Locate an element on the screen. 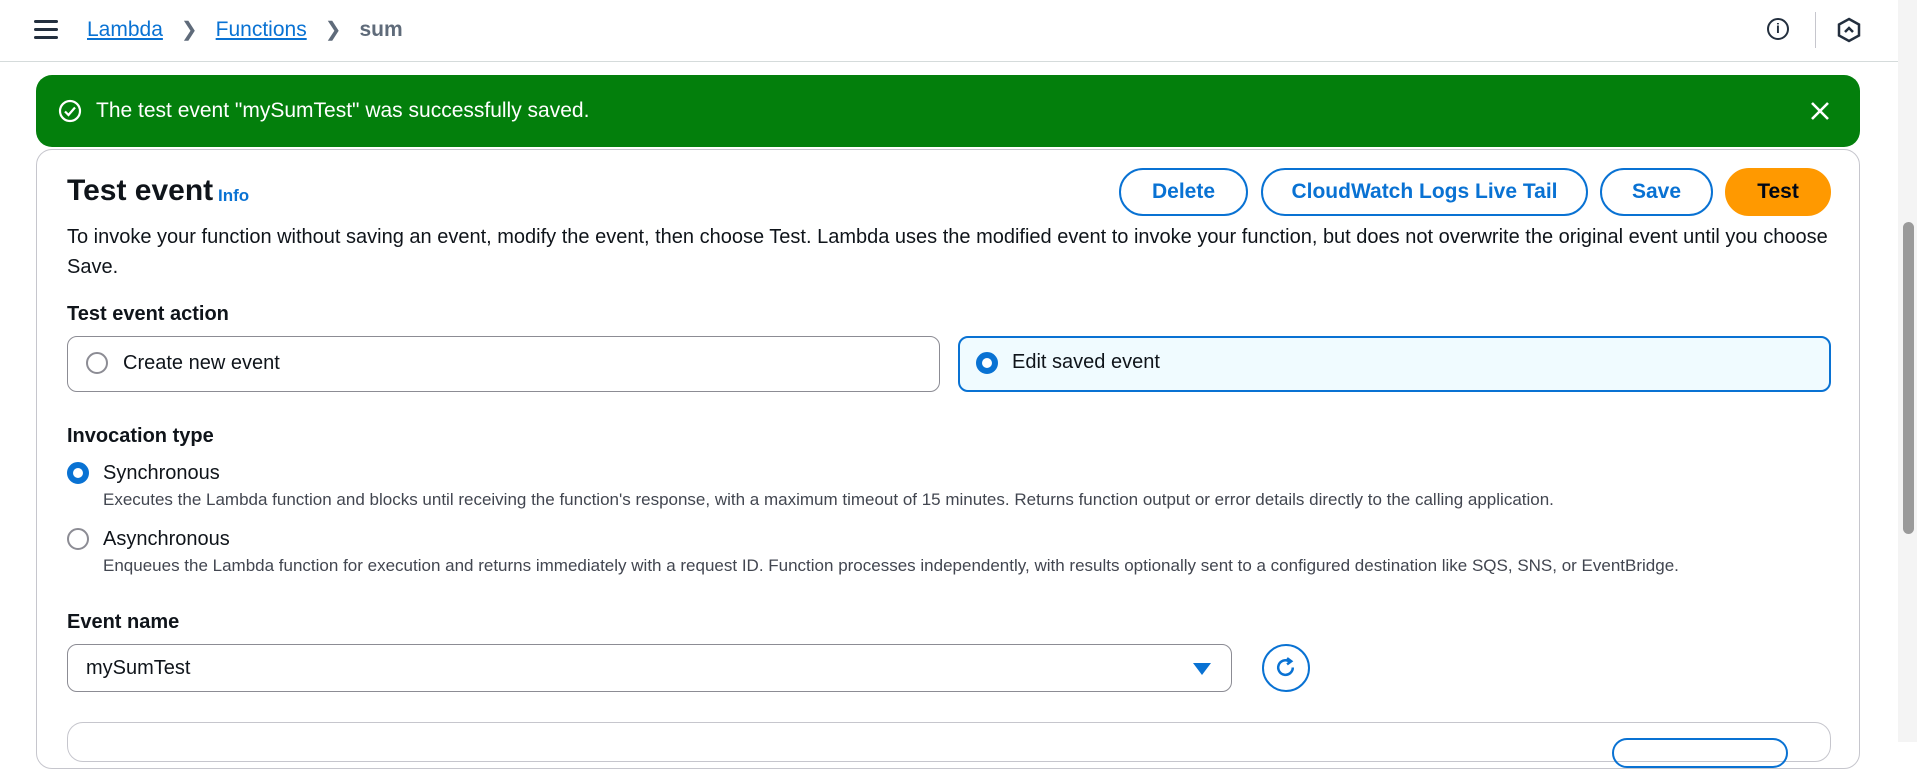 This screenshot has height=769, width=1917. info-icon: i is located at coordinates (1778, 29).